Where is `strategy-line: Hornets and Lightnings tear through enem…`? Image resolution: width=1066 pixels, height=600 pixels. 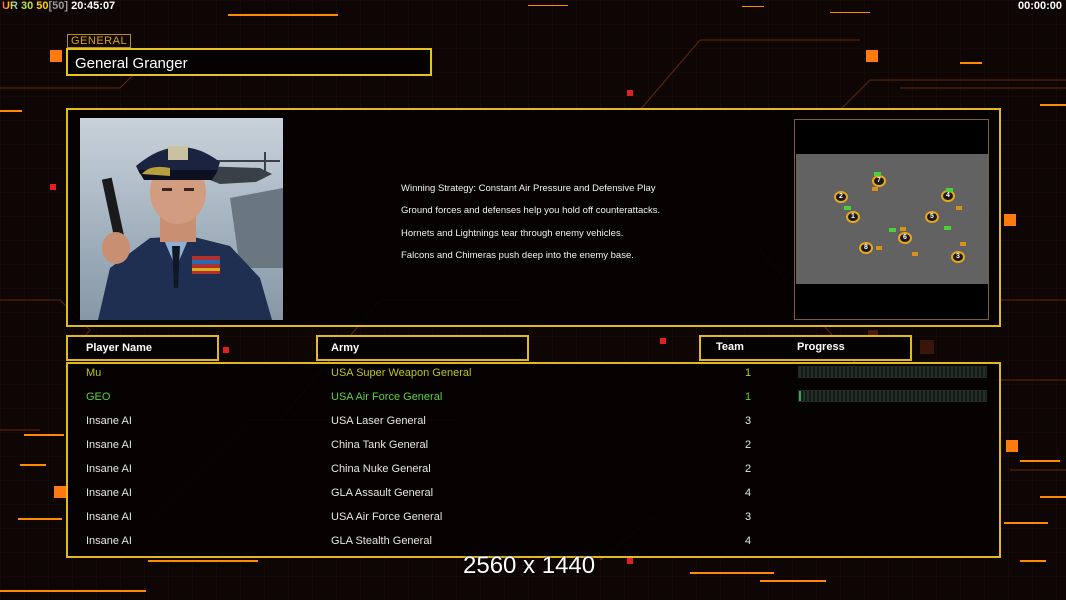
strategy-line: Hornets and Lightnings tear through enem… is located at coordinates (512, 233).